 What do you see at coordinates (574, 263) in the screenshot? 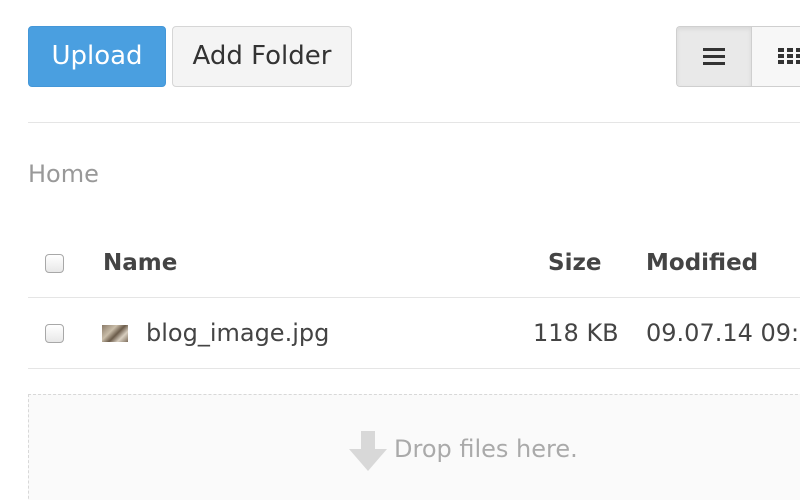
I see `column-header-size: Size` at bounding box center [574, 263].